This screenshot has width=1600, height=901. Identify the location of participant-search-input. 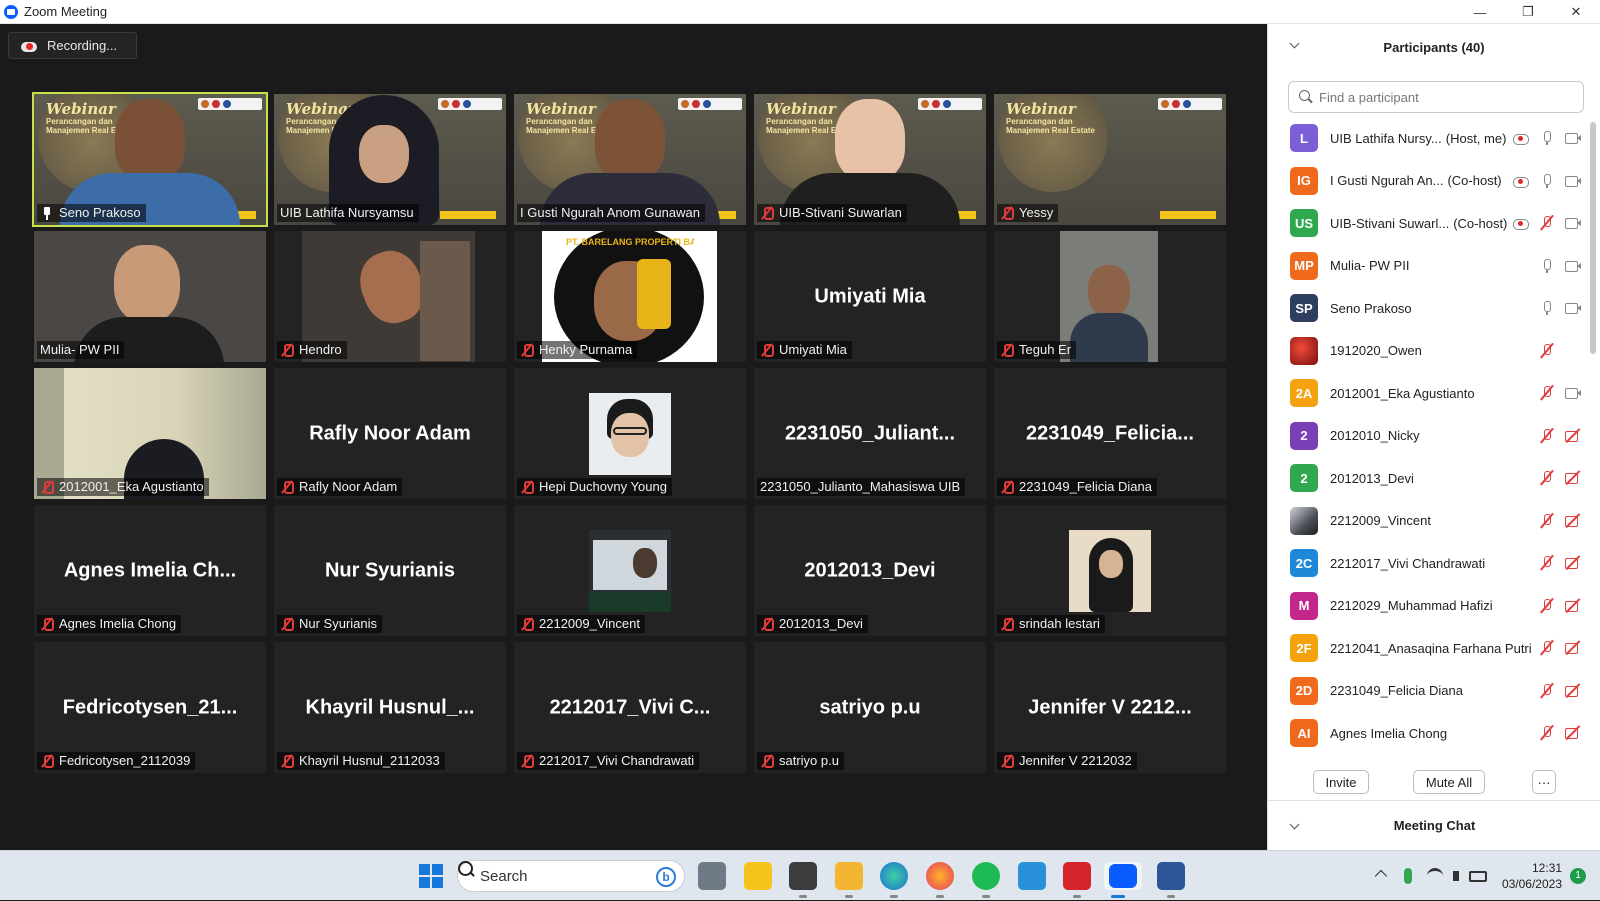
(1444, 97).